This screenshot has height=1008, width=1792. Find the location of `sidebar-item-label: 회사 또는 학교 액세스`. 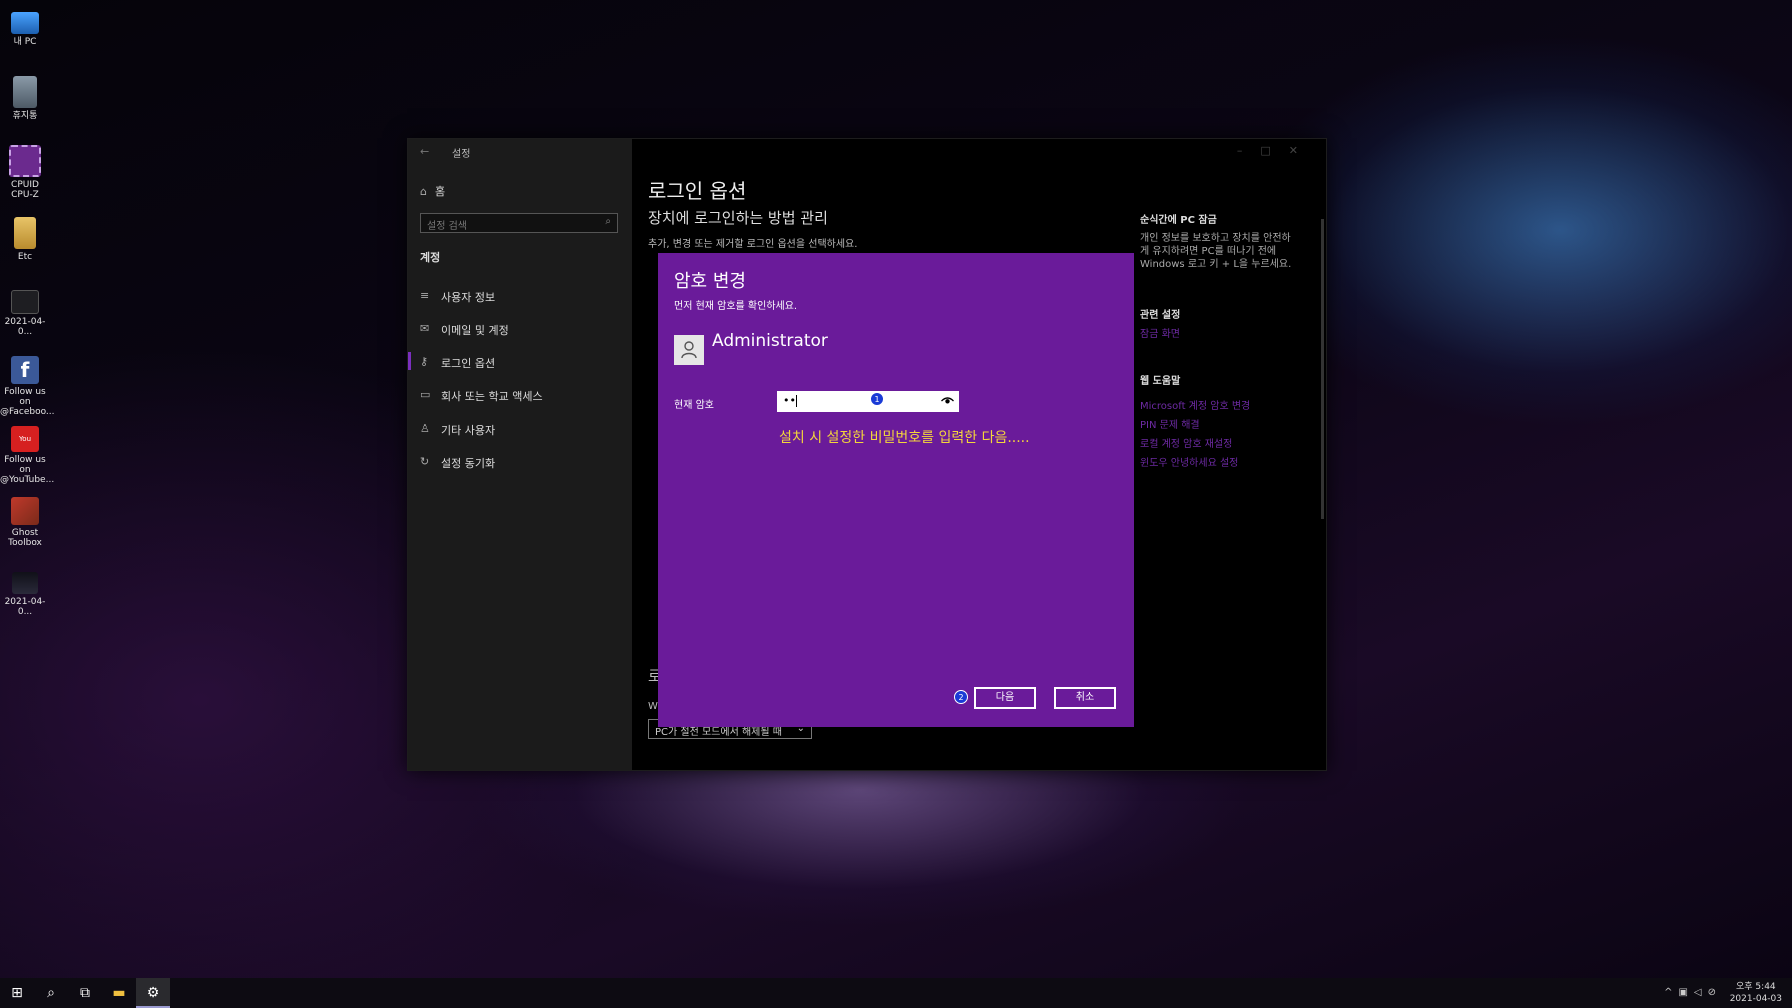

sidebar-item-label: 회사 또는 학교 액세스 is located at coordinates (492, 396).